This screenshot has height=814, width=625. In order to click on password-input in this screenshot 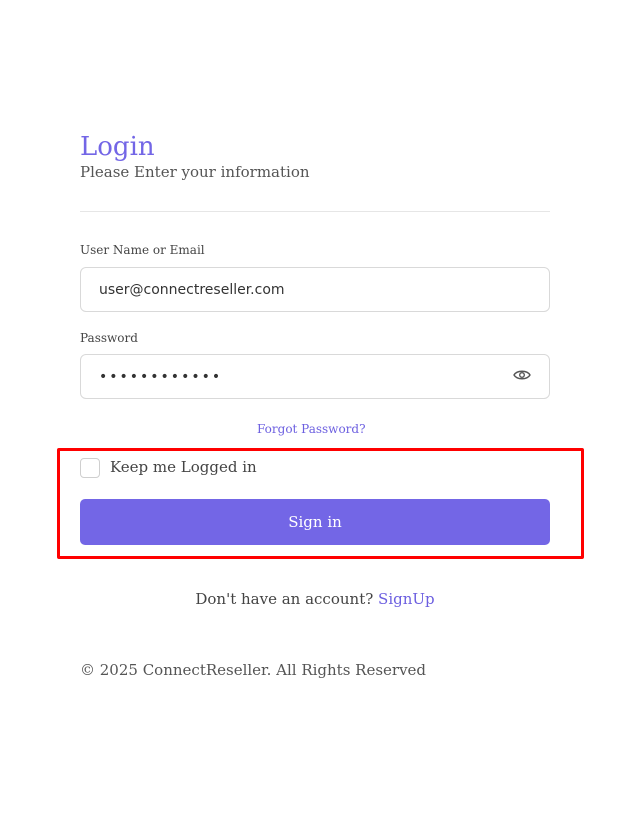, I will do `click(315, 376)`.